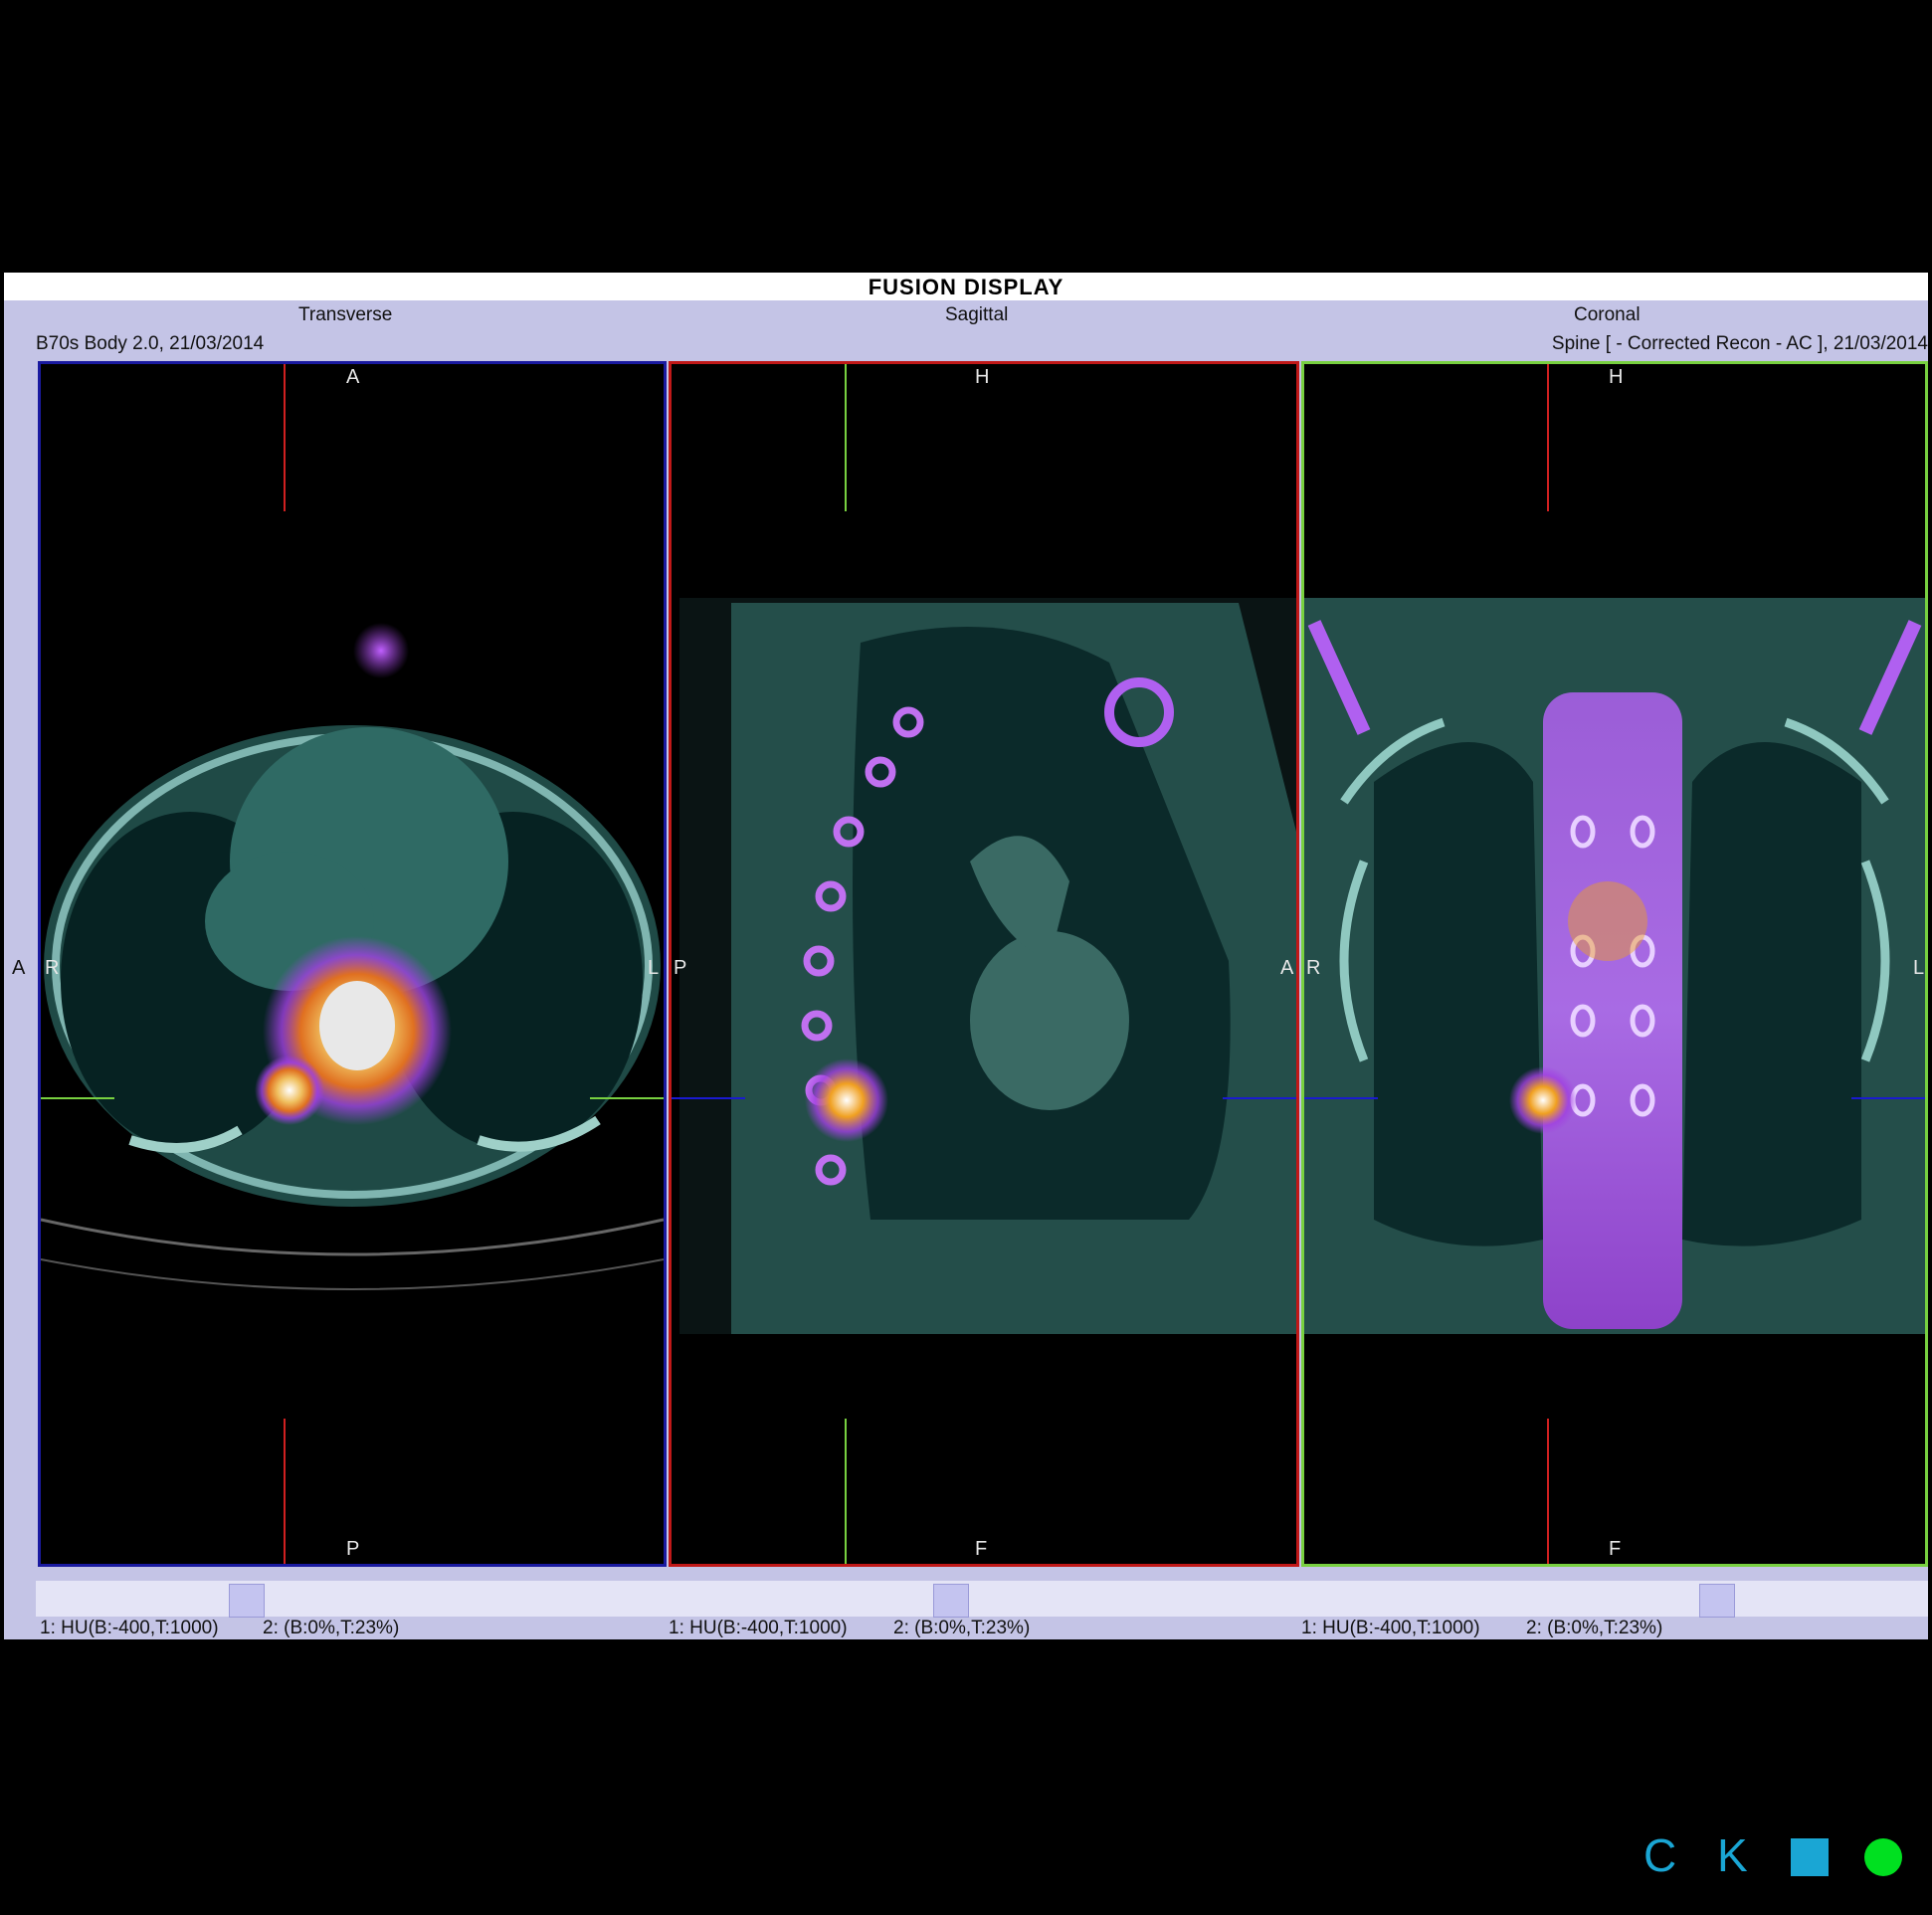 The height and width of the screenshot is (1915, 1932). I want to click on view-label-coronal: Coronal, so click(1607, 314).